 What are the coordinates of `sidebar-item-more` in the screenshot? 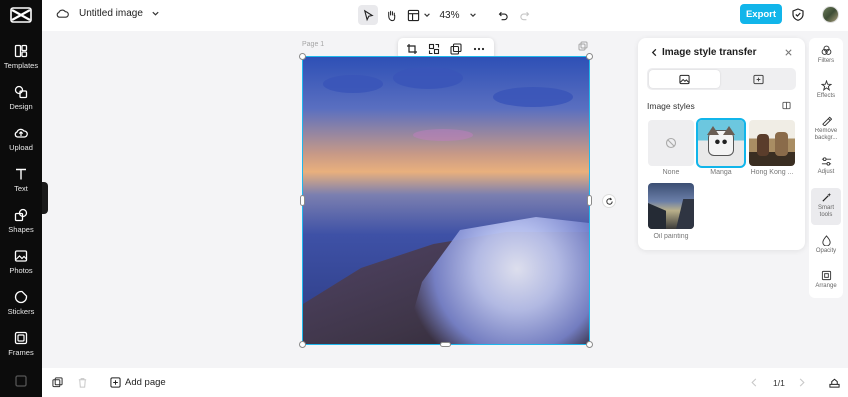 It's located at (21, 384).